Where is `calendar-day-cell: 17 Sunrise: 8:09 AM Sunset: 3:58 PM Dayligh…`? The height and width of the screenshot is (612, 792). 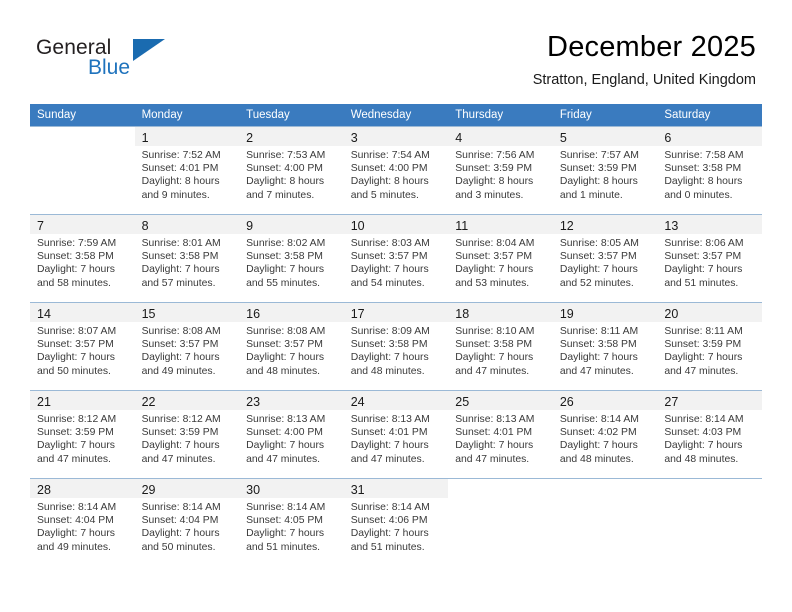
calendar-day-cell: 17 Sunrise: 8:09 AM Sunset: 3:58 PM Dayligh… is located at coordinates (396, 346).